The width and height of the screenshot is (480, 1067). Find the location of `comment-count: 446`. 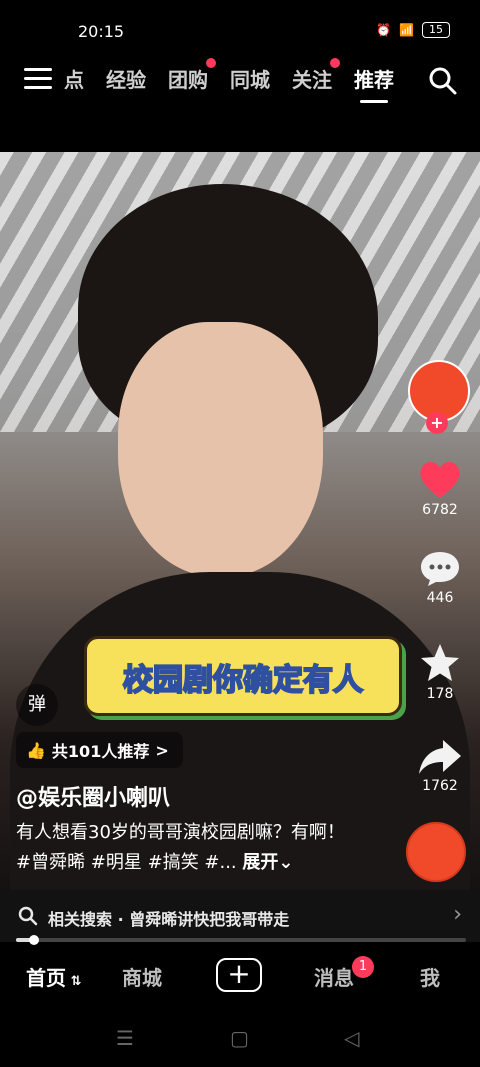

comment-count: 446 is located at coordinates (440, 598).